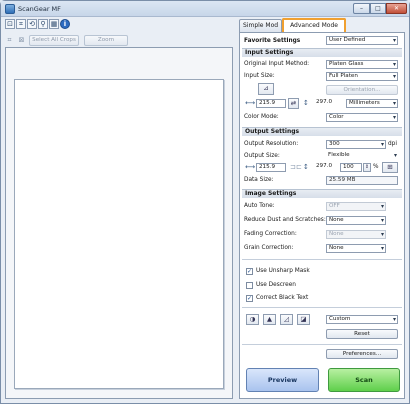 The height and width of the screenshot is (404, 410). What do you see at coordinates (271, 103) in the screenshot?
I see `input-width-field: 215.9` at bounding box center [271, 103].